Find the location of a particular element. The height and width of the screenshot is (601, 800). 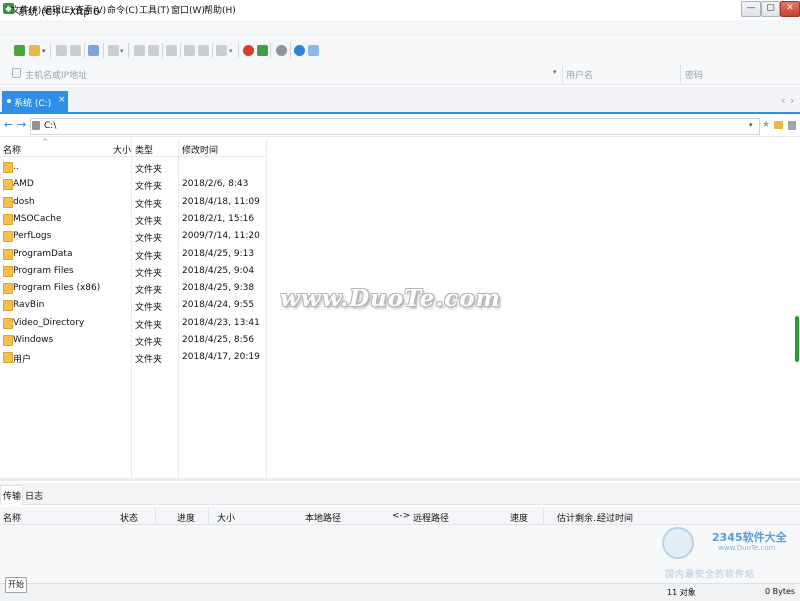

password-input: 密码 is located at coordinates (694, 74).